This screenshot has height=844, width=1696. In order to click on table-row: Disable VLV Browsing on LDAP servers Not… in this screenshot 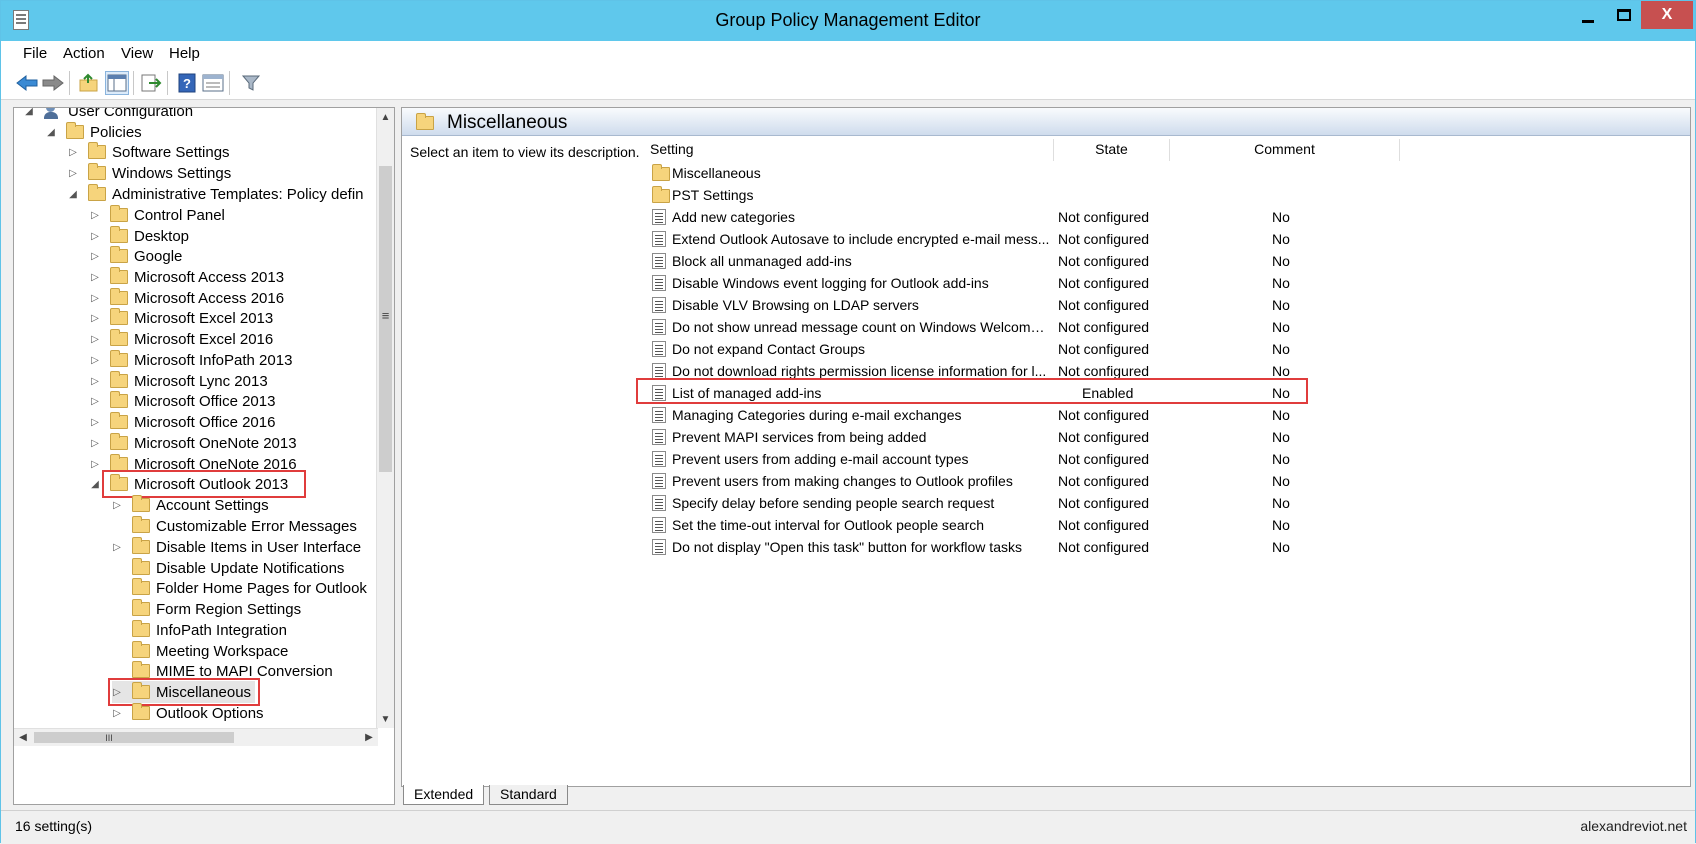, I will do `click(1036, 305)`.